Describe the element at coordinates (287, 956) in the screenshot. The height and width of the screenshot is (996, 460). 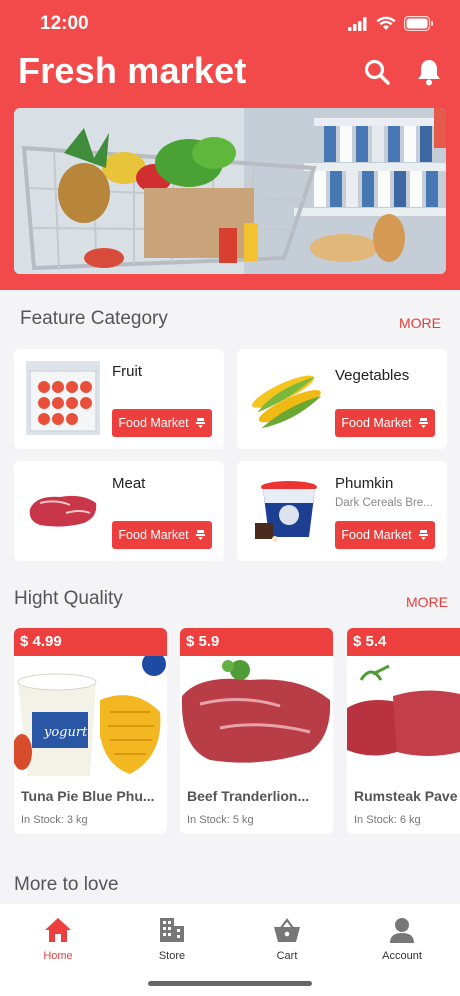
I see `nav-cart-label: Cart` at that location.